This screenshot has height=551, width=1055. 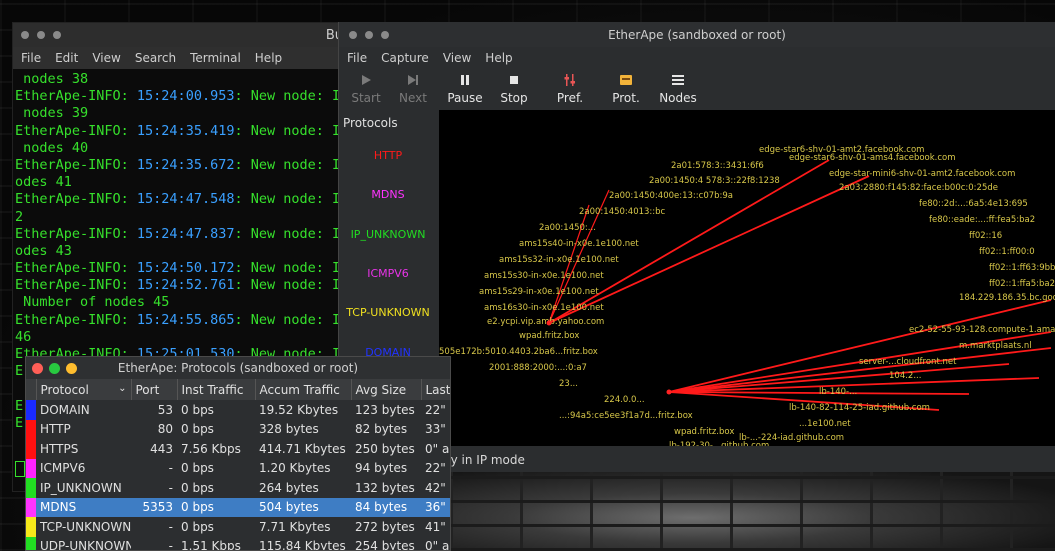 What do you see at coordinates (25, 35) in the screenshot?
I see `close-dot-icon` at bounding box center [25, 35].